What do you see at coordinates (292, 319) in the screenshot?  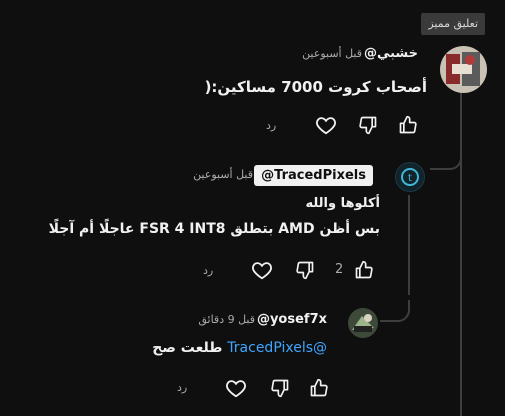 I see `comment-author: @yosef7x` at bounding box center [292, 319].